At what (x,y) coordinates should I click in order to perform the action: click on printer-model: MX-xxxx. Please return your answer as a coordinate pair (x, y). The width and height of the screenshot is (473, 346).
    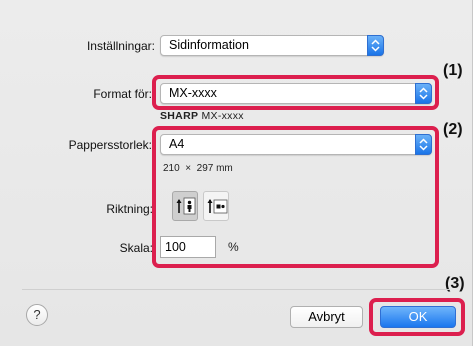
    Looking at the image, I should click on (222, 116).